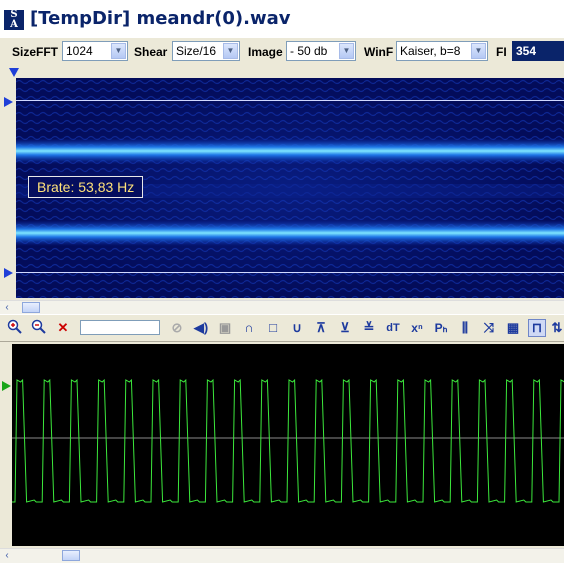 Image resolution: width=564 pixels, height=563 pixels. What do you see at coordinates (430, 51) in the screenshot?
I see `winf-value: Kaiser, b=8` at bounding box center [430, 51].